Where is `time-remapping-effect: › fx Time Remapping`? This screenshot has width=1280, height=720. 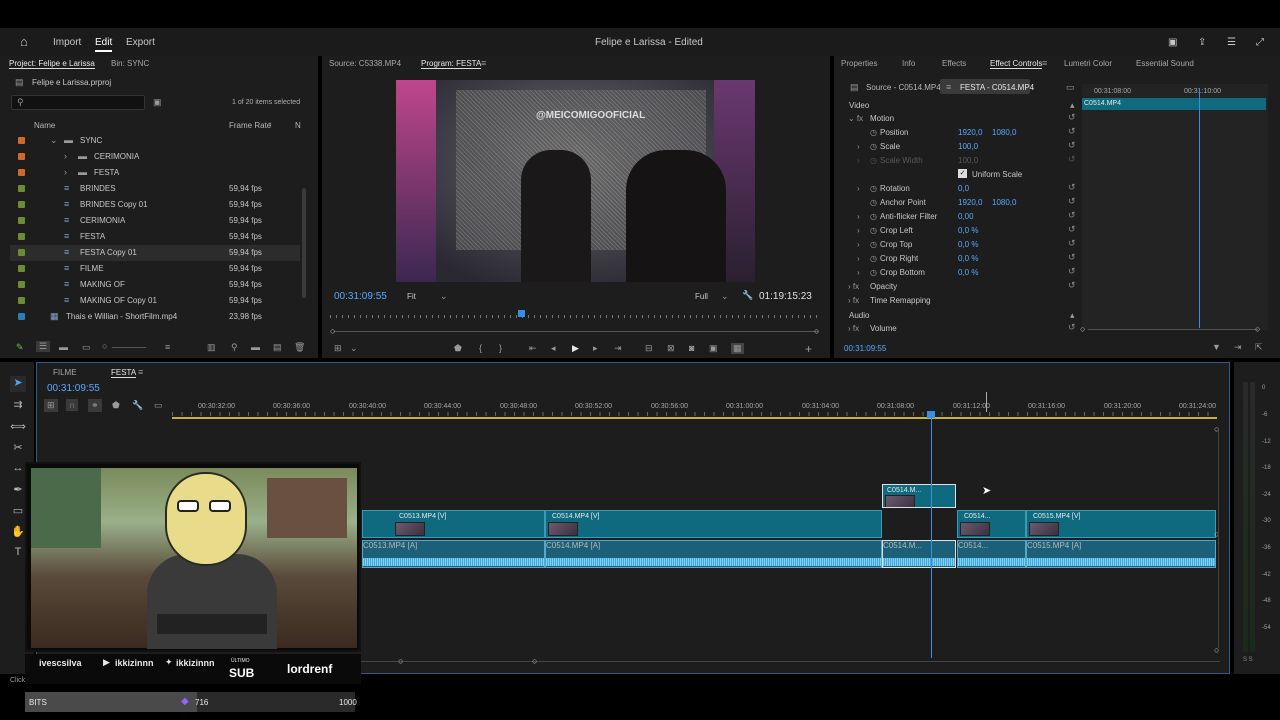 time-remapping-effect: › fx Time Remapping is located at coordinates (960, 301).